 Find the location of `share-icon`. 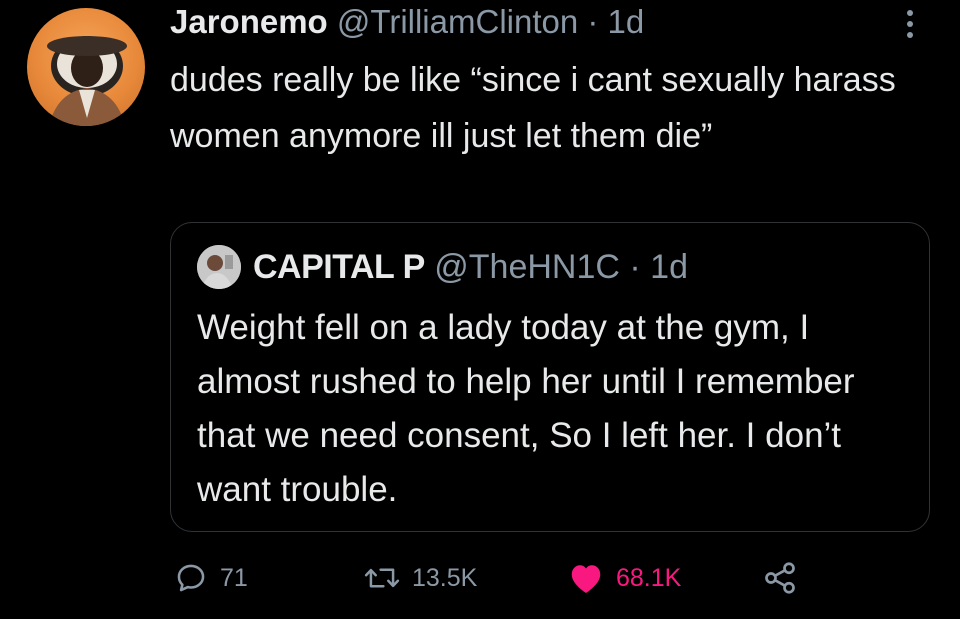

share-icon is located at coordinates (780, 578).